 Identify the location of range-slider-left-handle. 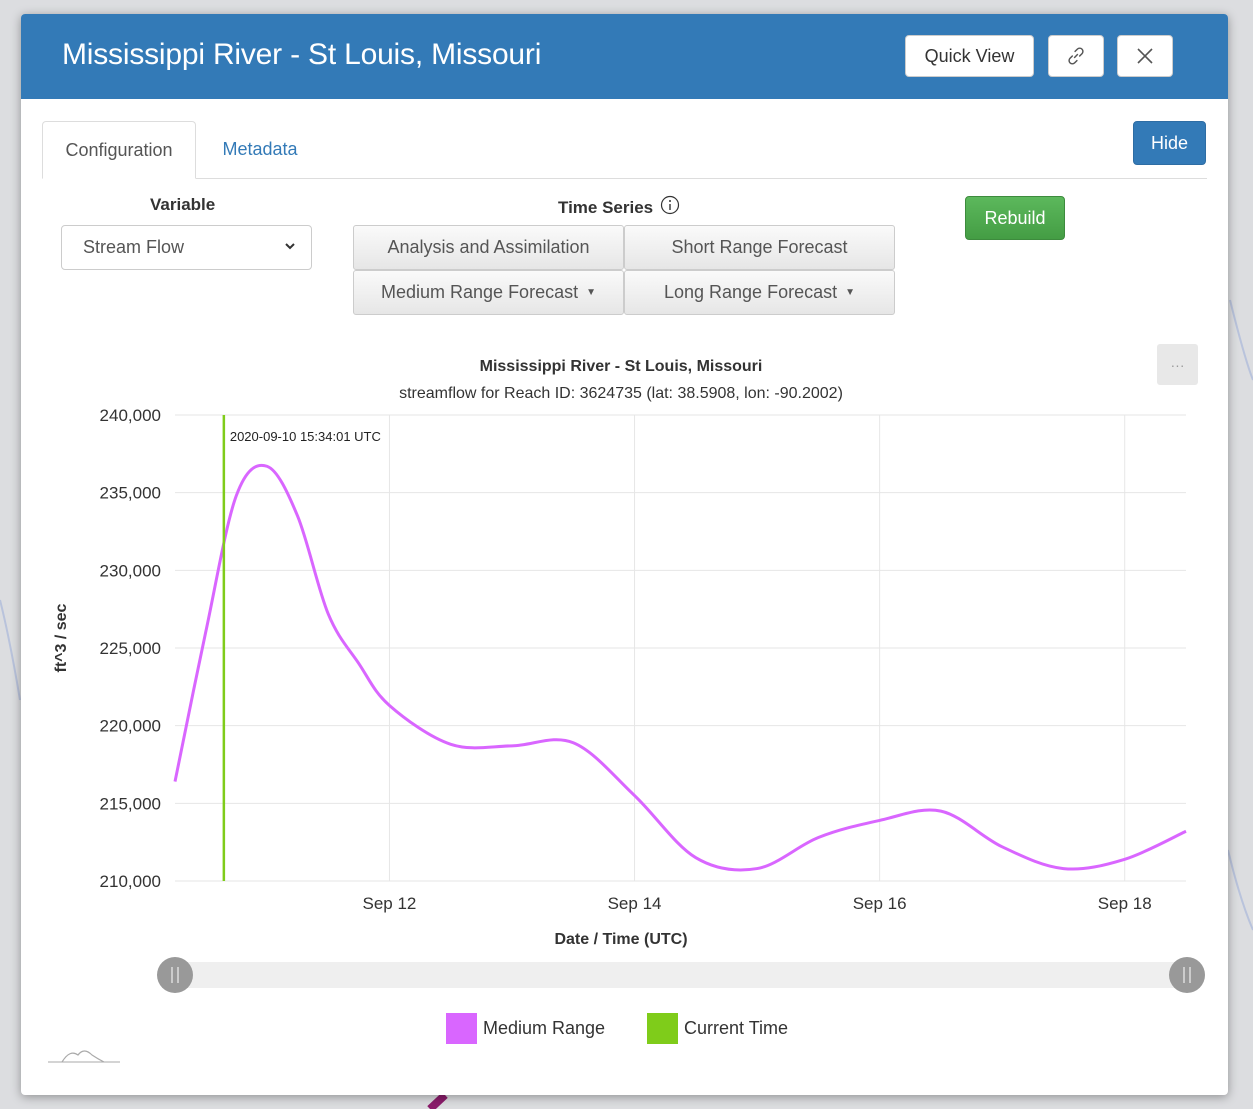
(175, 975).